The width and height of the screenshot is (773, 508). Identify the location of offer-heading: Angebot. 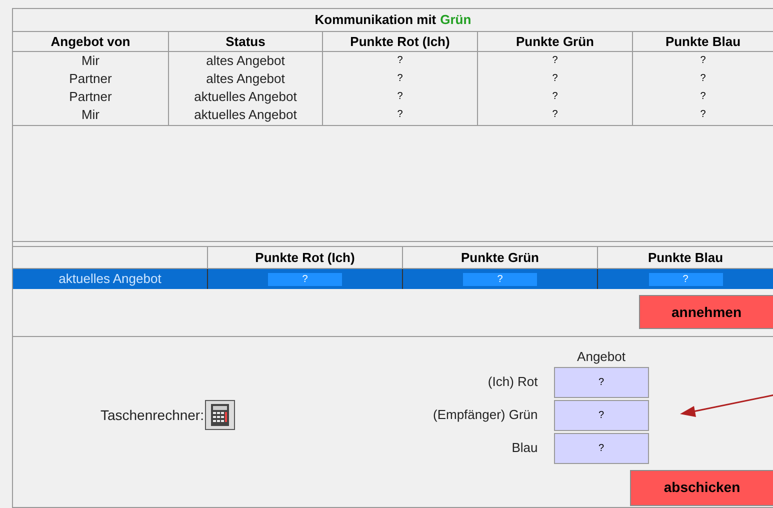
(601, 357).